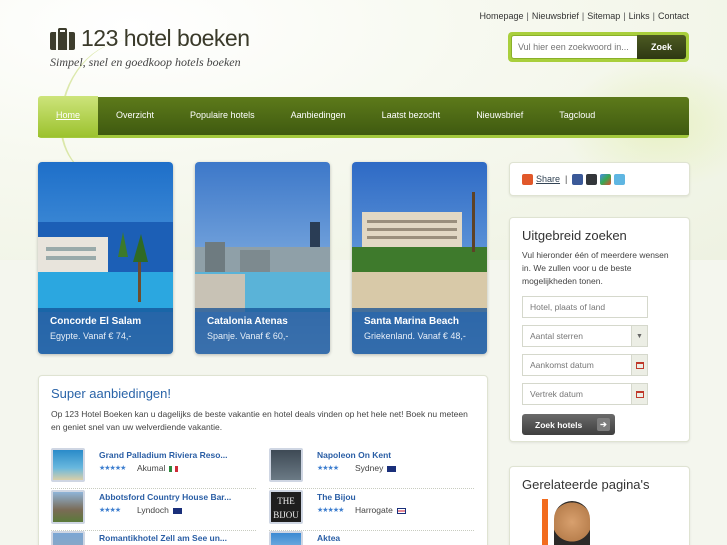 Image resolution: width=727 pixels, height=545 pixels. I want to click on deal-location: Sydney, so click(369, 468).